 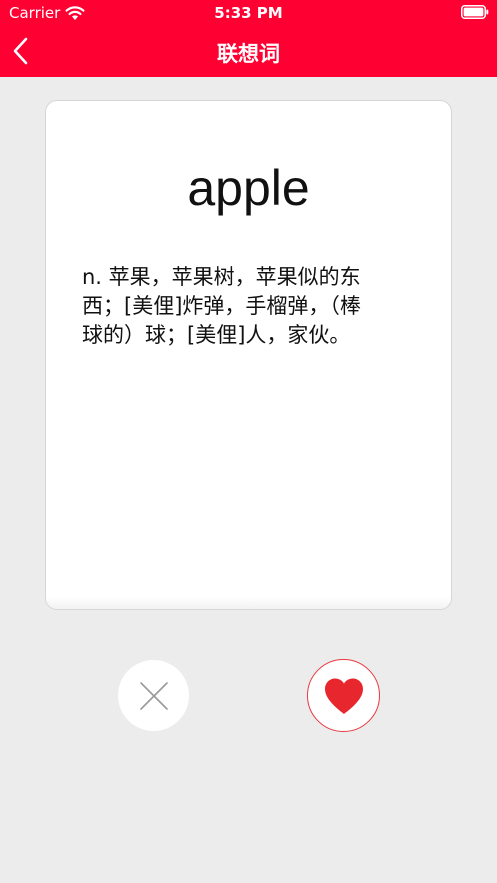 I want to click on close-icon, so click(x=153, y=695).